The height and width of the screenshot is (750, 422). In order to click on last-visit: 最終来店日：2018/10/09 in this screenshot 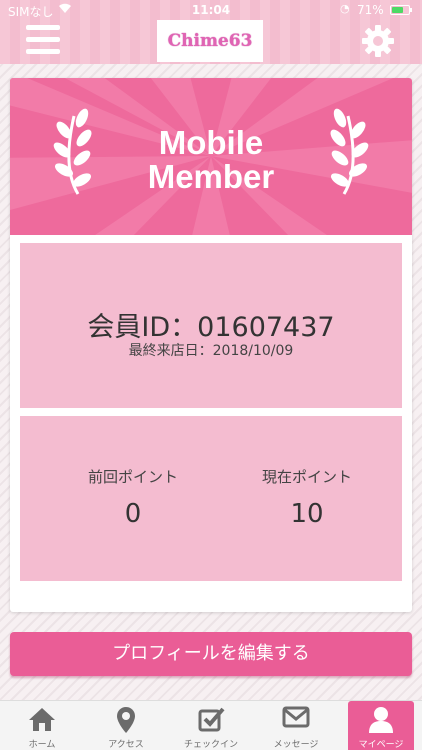, I will do `click(211, 350)`.